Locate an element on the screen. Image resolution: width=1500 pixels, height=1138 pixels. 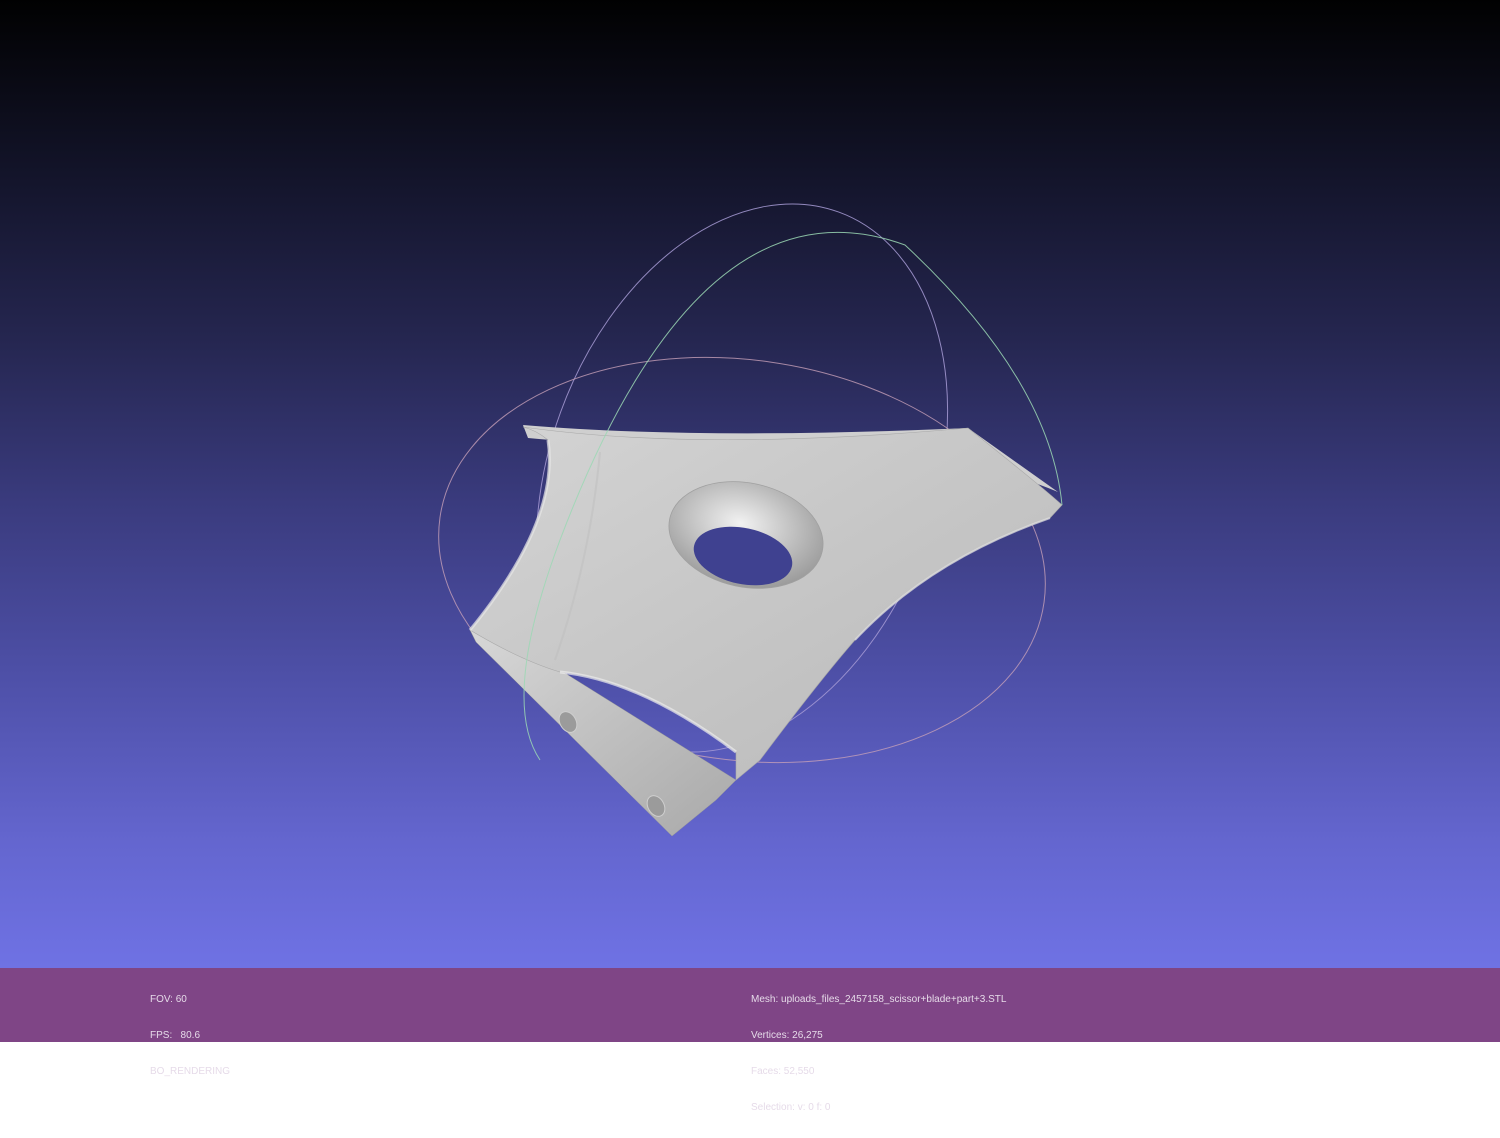
fps-readout: FPS: 80.6 is located at coordinates (175, 1035).